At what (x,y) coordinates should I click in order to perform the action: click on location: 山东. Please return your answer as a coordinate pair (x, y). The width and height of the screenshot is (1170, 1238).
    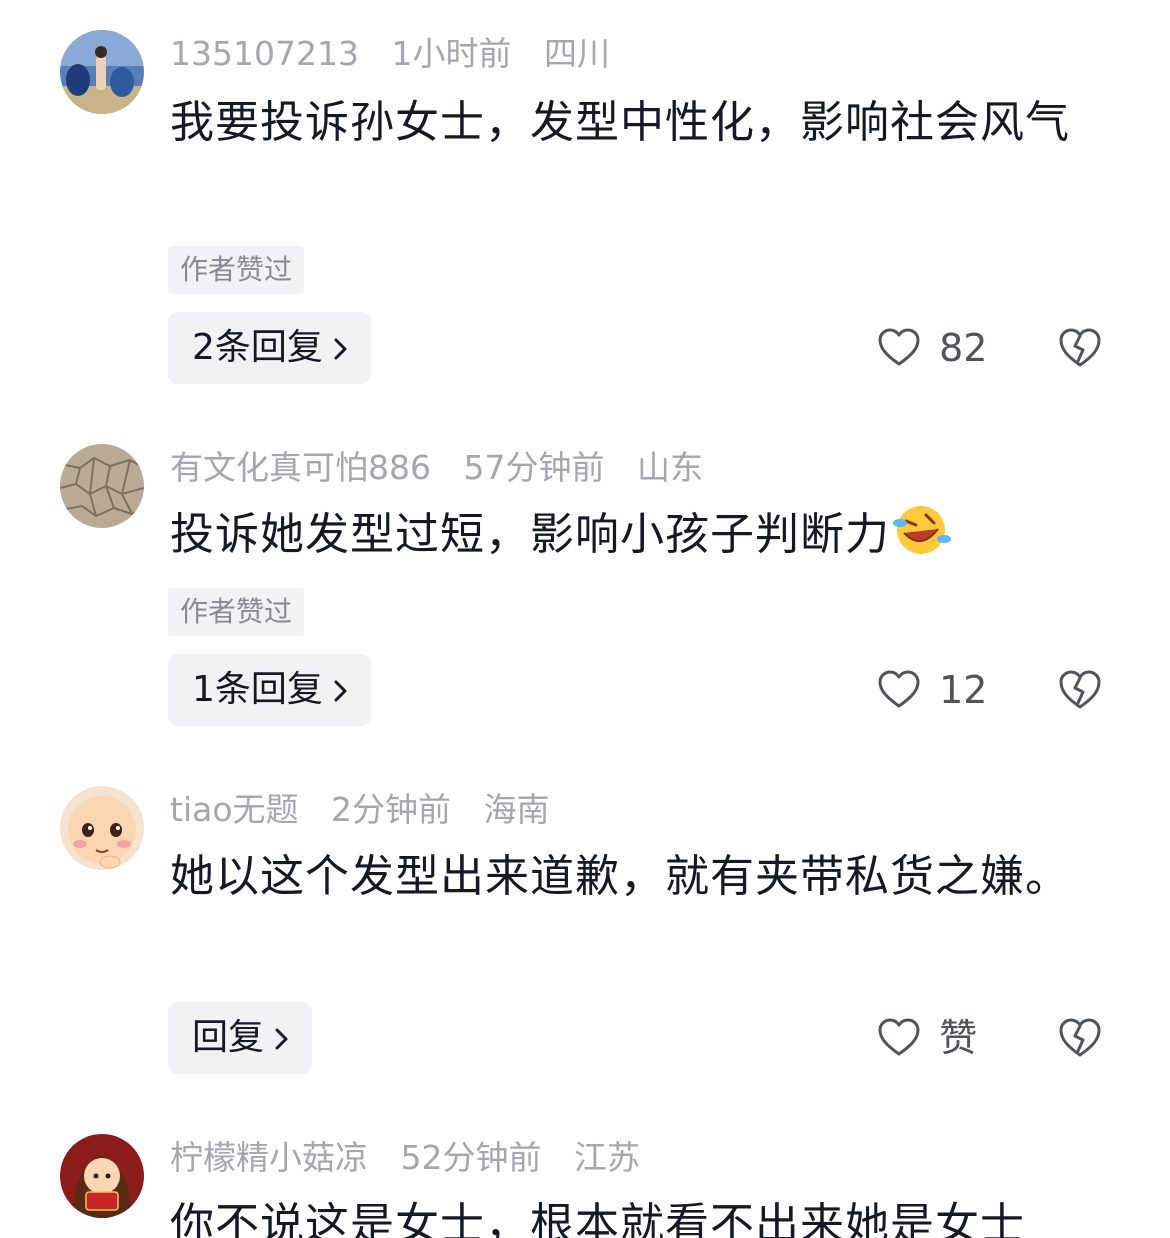
    Looking at the image, I should click on (670, 467).